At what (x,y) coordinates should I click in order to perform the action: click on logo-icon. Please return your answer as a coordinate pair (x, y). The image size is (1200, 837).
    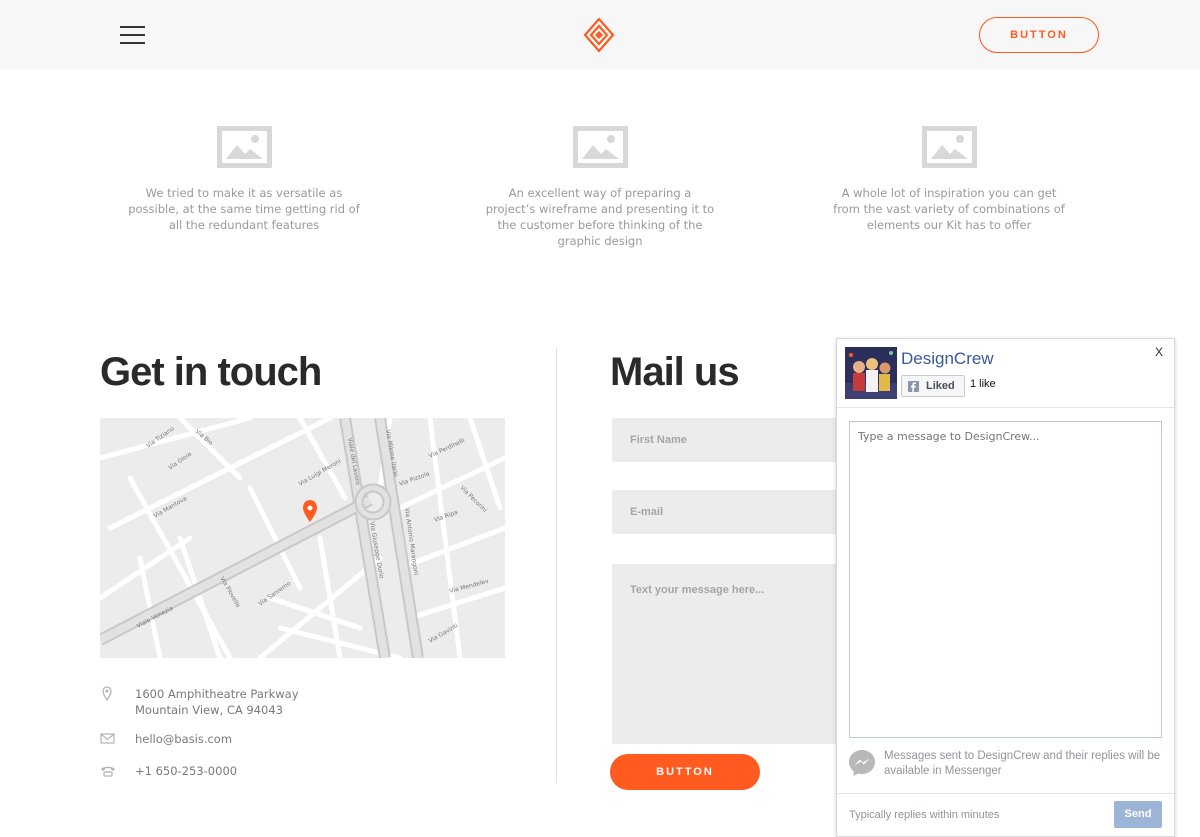
    Looking at the image, I should click on (599, 35).